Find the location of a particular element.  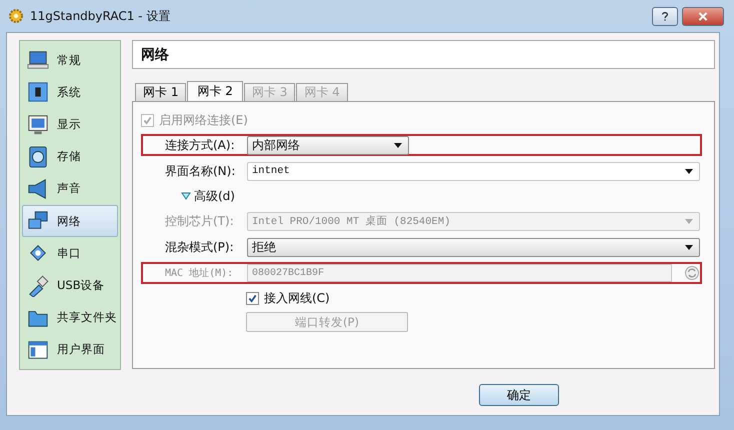

question-mark-icon is located at coordinates (665, 16).